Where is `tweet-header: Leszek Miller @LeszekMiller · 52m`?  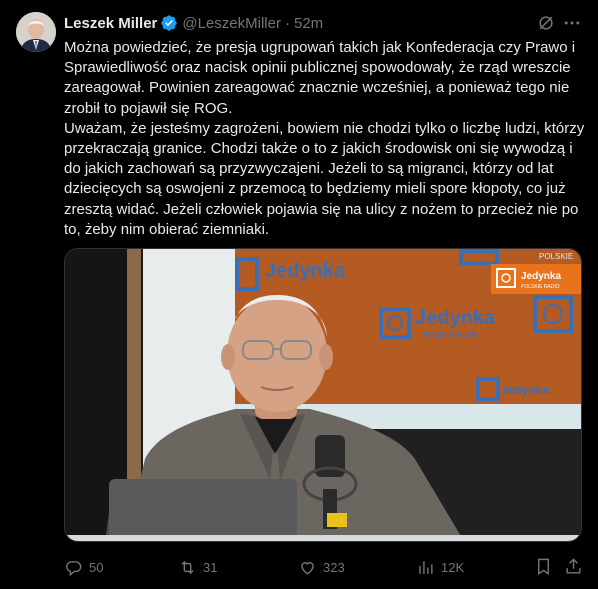
tweet-header: Leszek Miller @LeszekMiller · 52m is located at coordinates (193, 23).